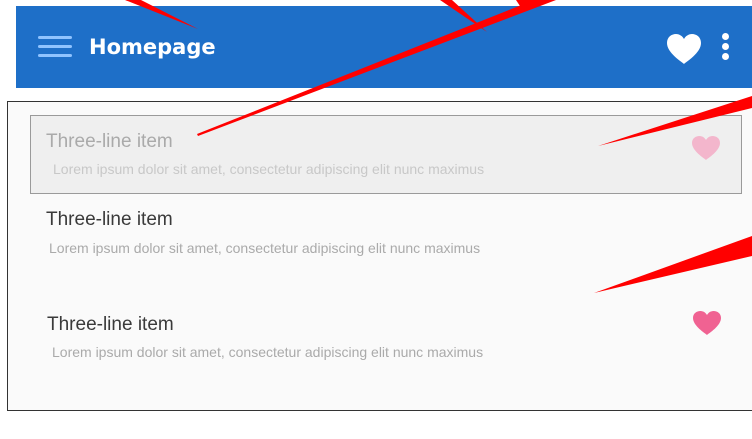 The image size is (752, 439). What do you see at coordinates (725, 50) in the screenshot?
I see `more-vert-icon` at bounding box center [725, 50].